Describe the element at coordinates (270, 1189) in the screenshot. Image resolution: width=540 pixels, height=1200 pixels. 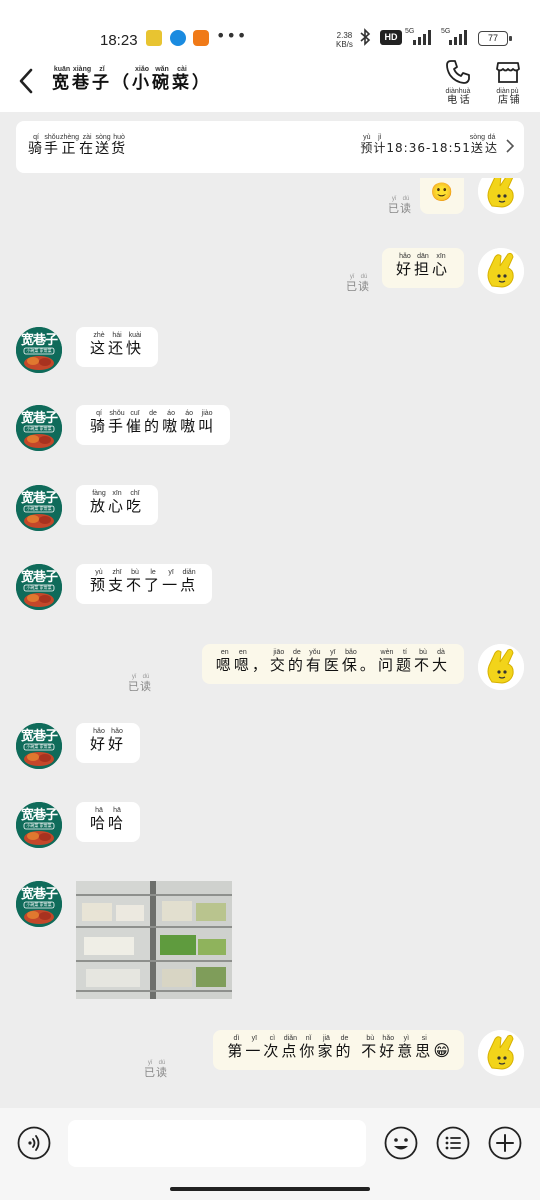
I see `home-indicator` at that location.